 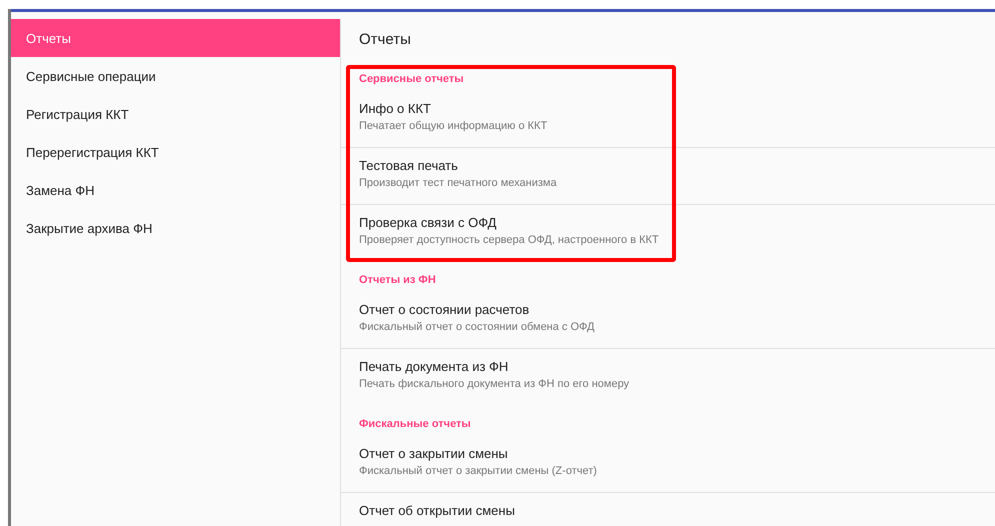 What do you see at coordinates (494, 384) in the screenshot?
I see `item-subtitle: Печать фискального документа из ФН по его номеру` at bounding box center [494, 384].